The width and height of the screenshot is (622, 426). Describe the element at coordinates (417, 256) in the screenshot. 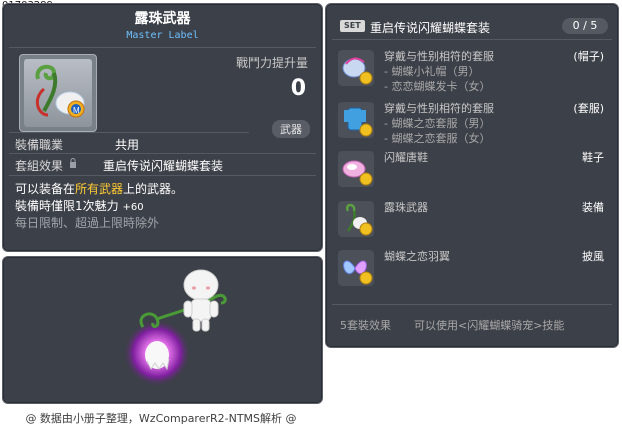

I see `set-item-name: 蝴蝶之恋羽翼` at that location.